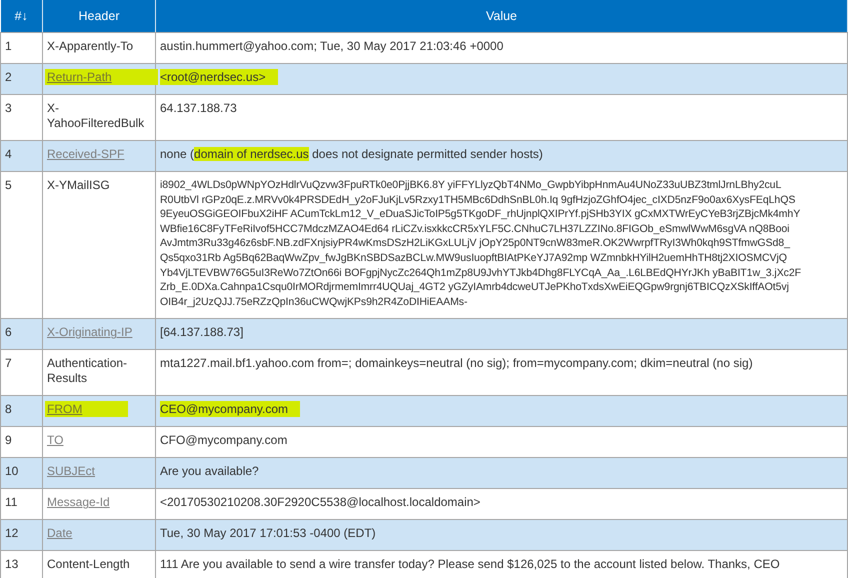  What do you see at coordinates (351, 154) in the screenshot?
I see `header-value: none (domain of nerdsec.us does not designate permitted sender hosts)` at bounding box center [351, 154].